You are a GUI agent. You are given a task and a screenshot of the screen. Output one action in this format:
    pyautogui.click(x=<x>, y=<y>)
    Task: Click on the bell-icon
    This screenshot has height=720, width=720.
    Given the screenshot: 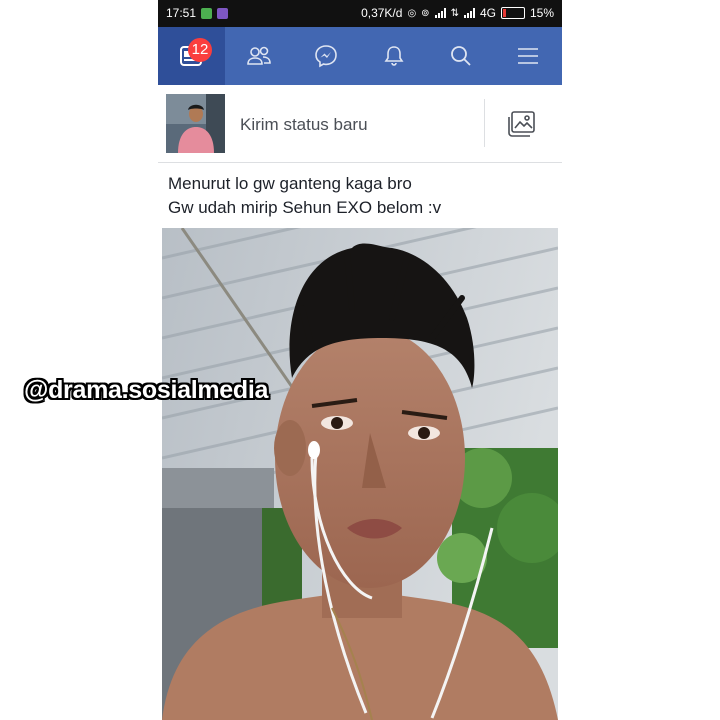 What is the action you would take?
    pyautogui.click(x=394, y=56)
    